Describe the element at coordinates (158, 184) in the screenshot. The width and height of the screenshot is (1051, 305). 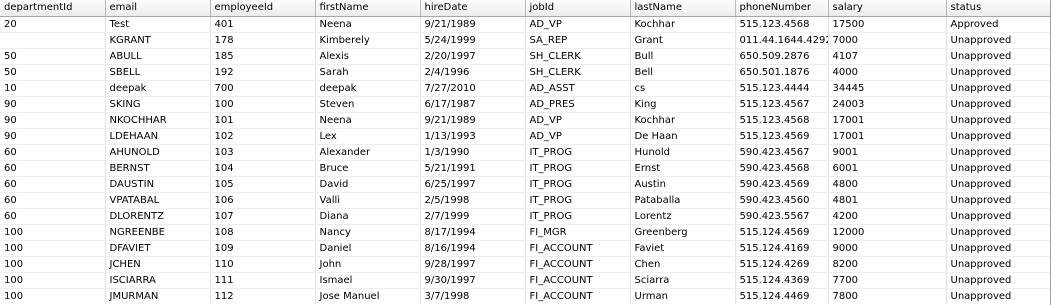
I see `cell-email: DAUSTIN` at that location.